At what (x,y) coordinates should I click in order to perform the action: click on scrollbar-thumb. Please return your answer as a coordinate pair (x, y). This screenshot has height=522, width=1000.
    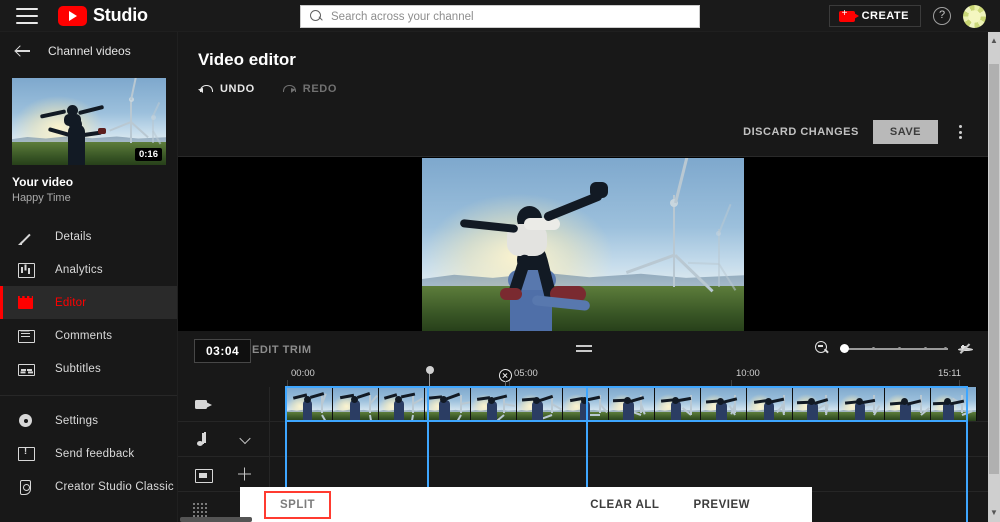
    Looking at the image, I should click on (994, 269).